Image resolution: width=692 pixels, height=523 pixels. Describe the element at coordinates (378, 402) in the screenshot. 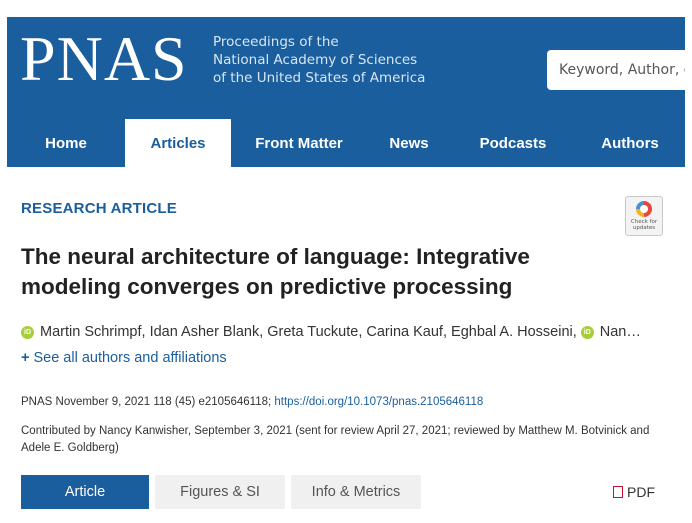

I see `doi-link: https://doi.org/10.1073/pnas.2105646118` at that location.